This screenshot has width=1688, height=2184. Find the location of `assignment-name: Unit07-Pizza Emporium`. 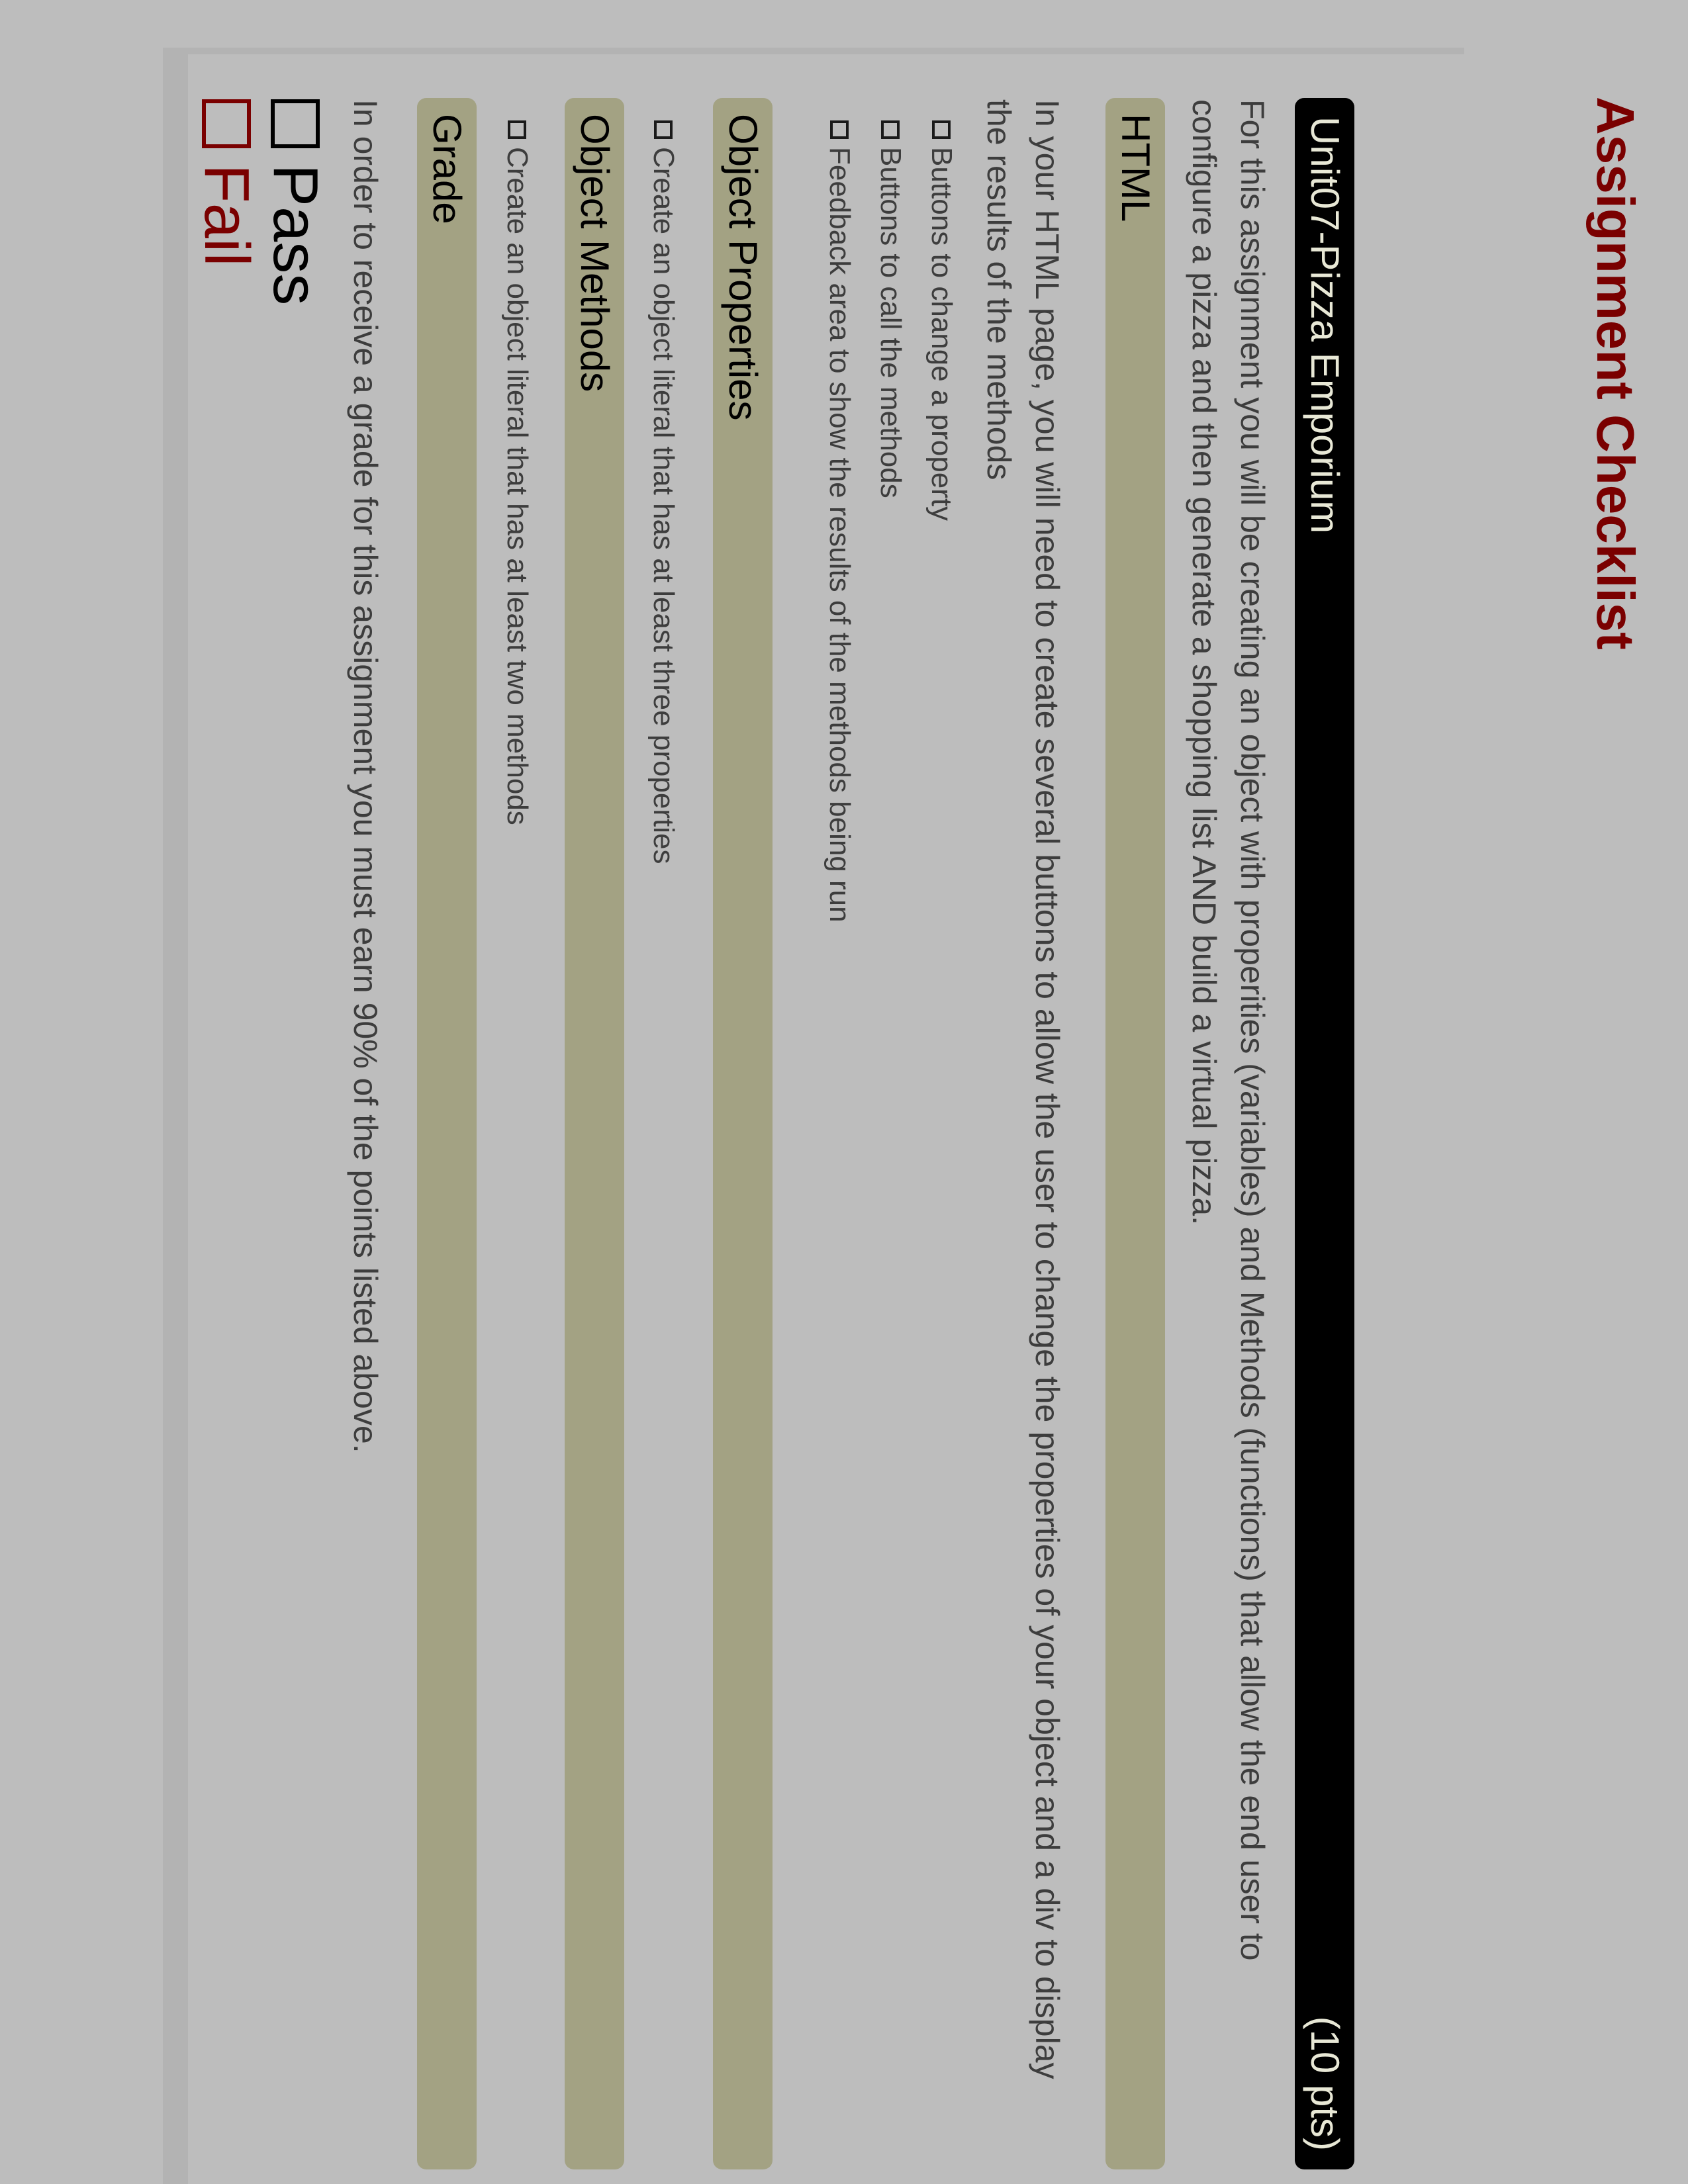

assignment-name: Unit07-Pizza Emporium is located at coordinates (1325, 325).